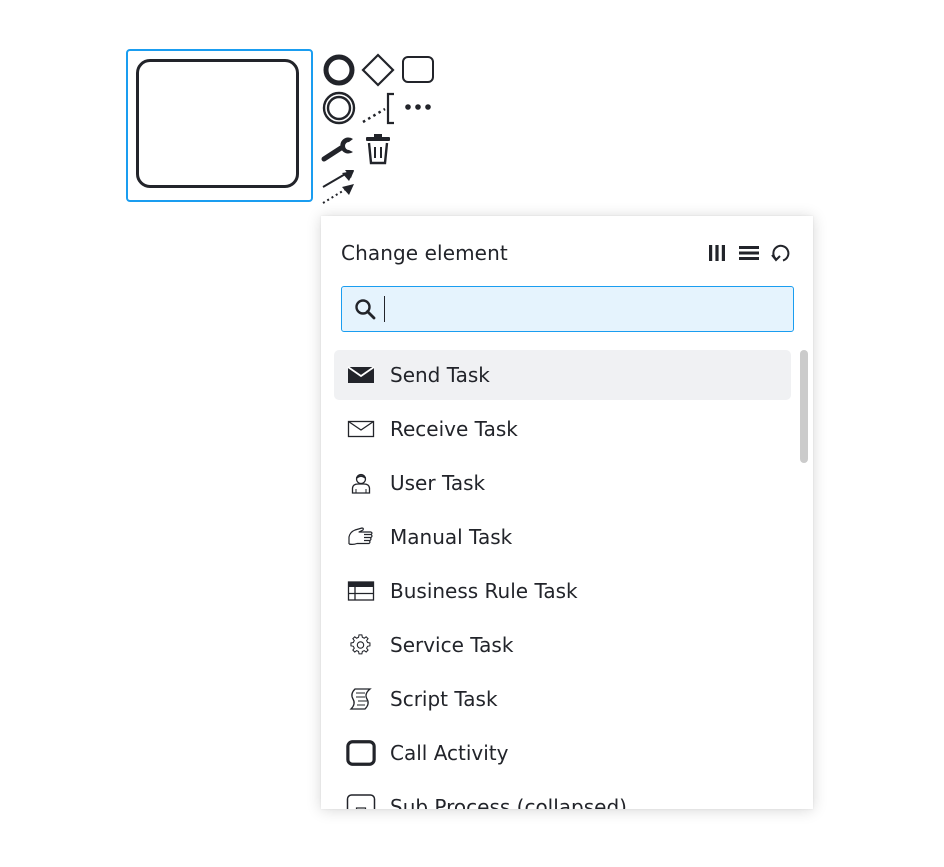 This screenshot has width=944, height=867. What do you see at coordinates (361, 429) in the screenshot?
I see `receive-task-icon` at bounding box center [361, 429].